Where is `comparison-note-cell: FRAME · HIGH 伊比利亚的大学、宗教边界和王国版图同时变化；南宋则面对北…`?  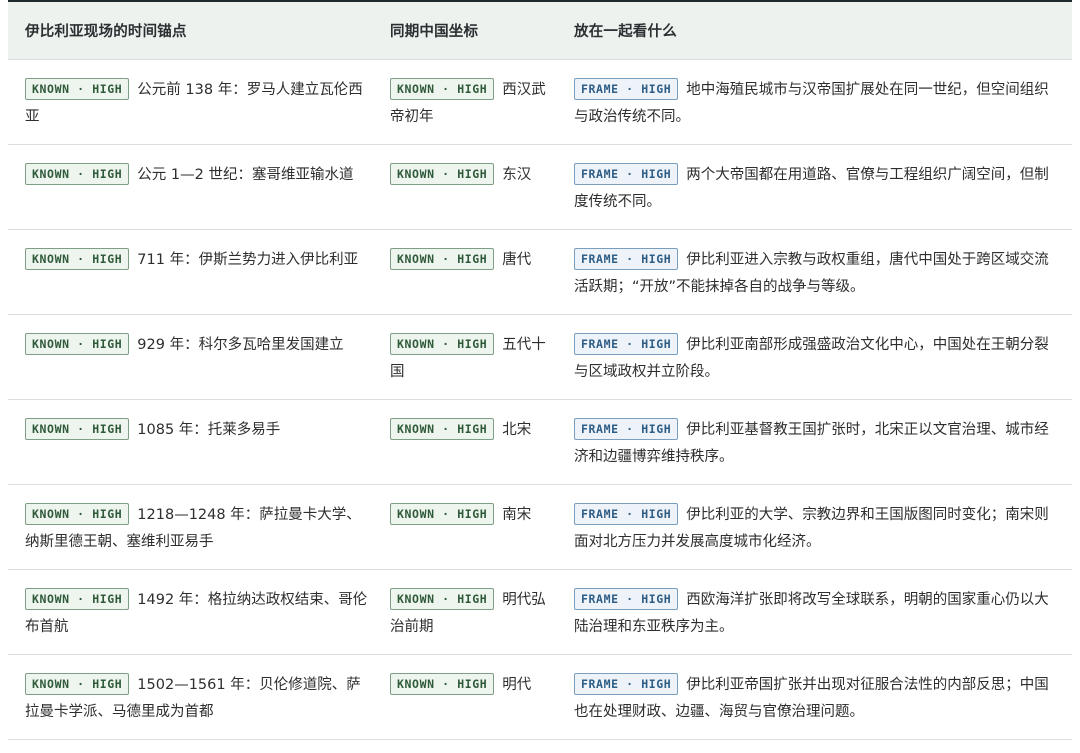
comparison-note-cell: FRAME · HIGH 伊比利亚的大学、宗教边界和王国版图同时变化；南宋则面对北… is located at coordinates (814, 527).